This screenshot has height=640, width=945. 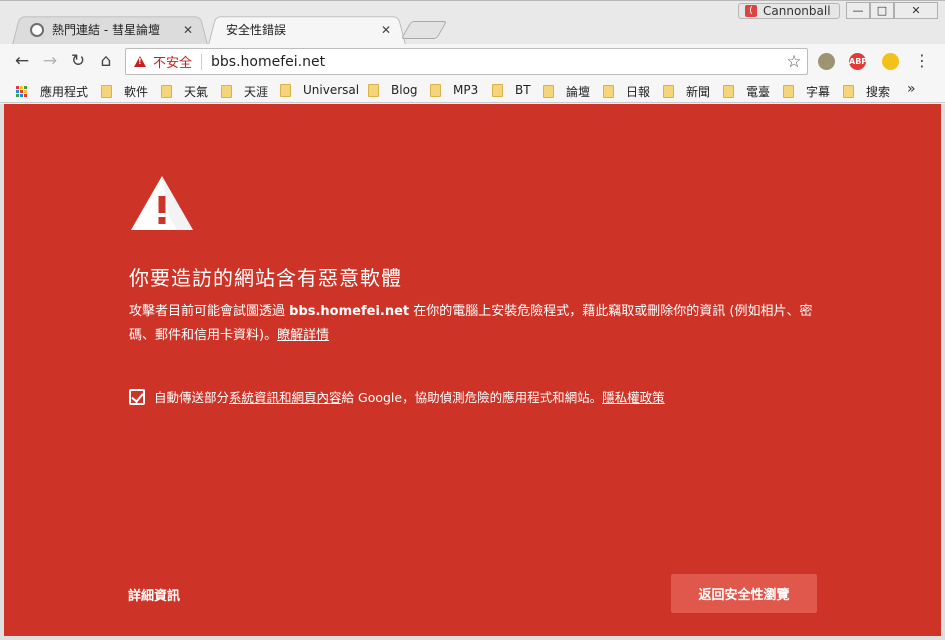 What do you see at coordinates (140, 61) in the screenshot?
I see `warning-triangle-icon` at bounding box center [140, 61].